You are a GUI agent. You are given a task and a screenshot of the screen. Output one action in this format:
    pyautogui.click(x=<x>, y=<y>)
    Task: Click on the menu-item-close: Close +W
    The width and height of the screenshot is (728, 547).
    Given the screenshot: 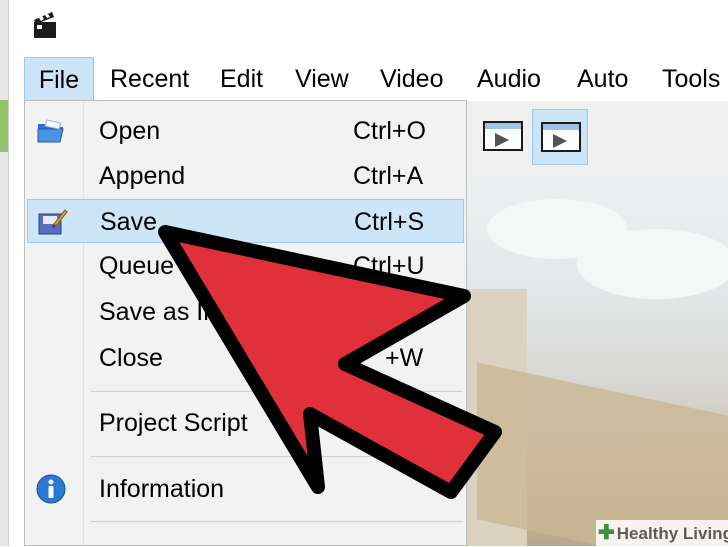 What is the action you would take?
    pyautogui.click(x=245, y=358)
    